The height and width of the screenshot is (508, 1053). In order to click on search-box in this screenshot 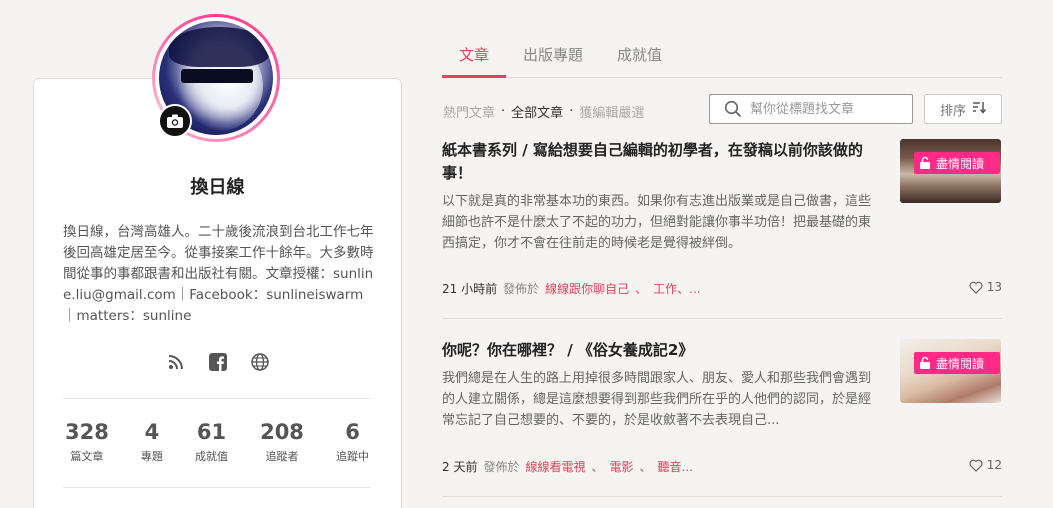, I will do `click(811, 109)`.